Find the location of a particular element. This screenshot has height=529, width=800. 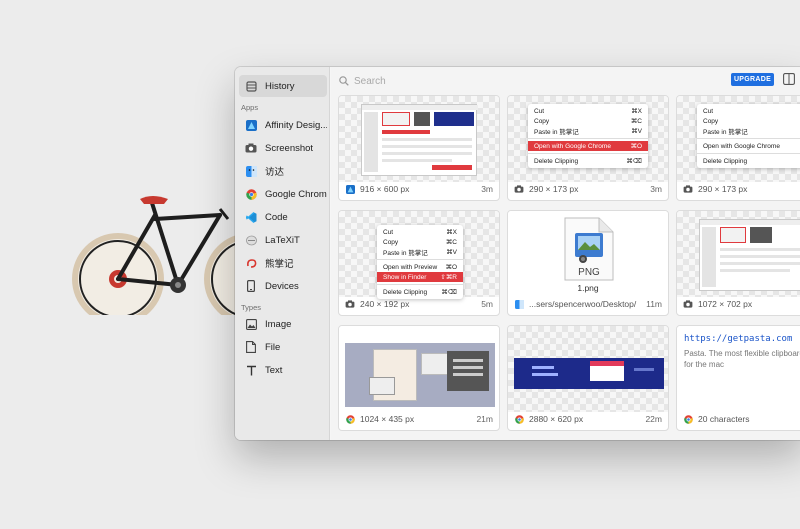

sidebar-item-screenshot: Screenshot is located at coordinates (283, 148).